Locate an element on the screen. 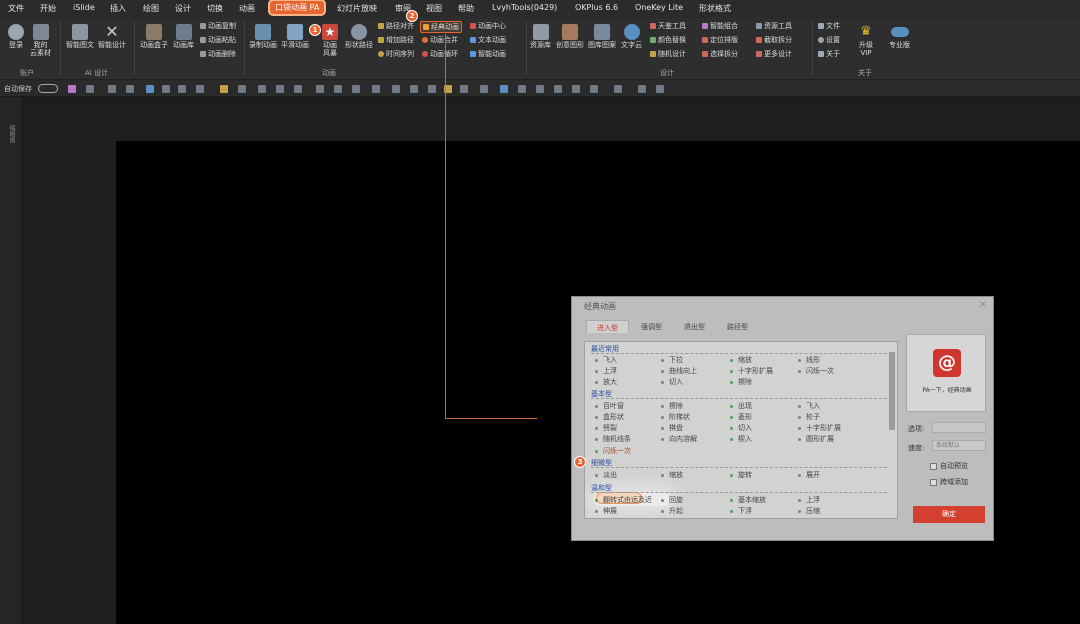  resource-tools-button: 资源工具 is located at coordinates (774, 26).